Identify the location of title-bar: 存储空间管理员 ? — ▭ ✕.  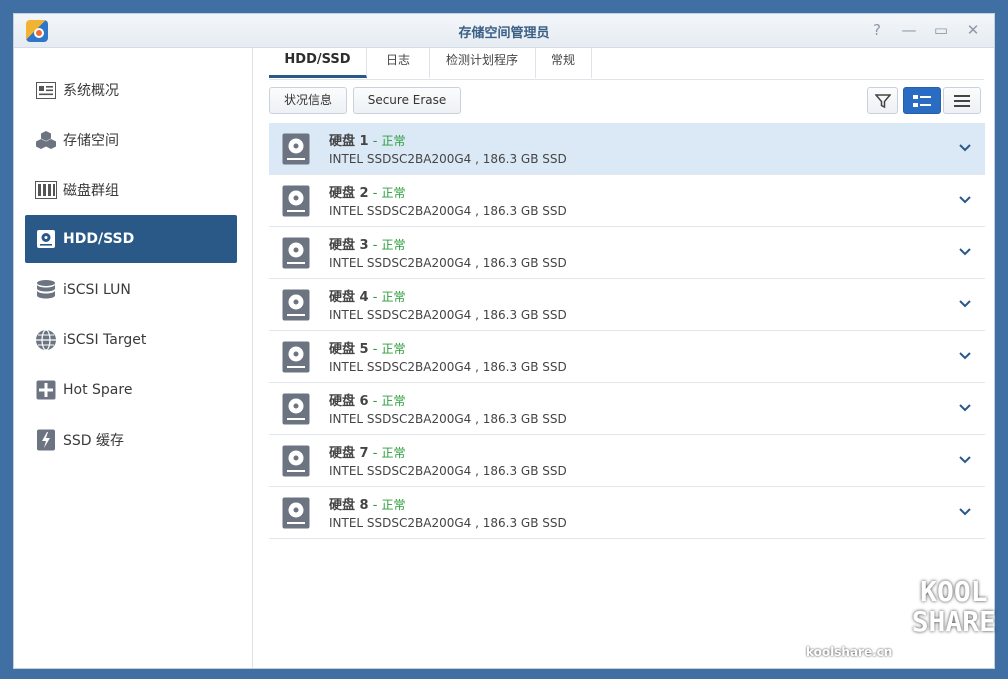
(504, 31).